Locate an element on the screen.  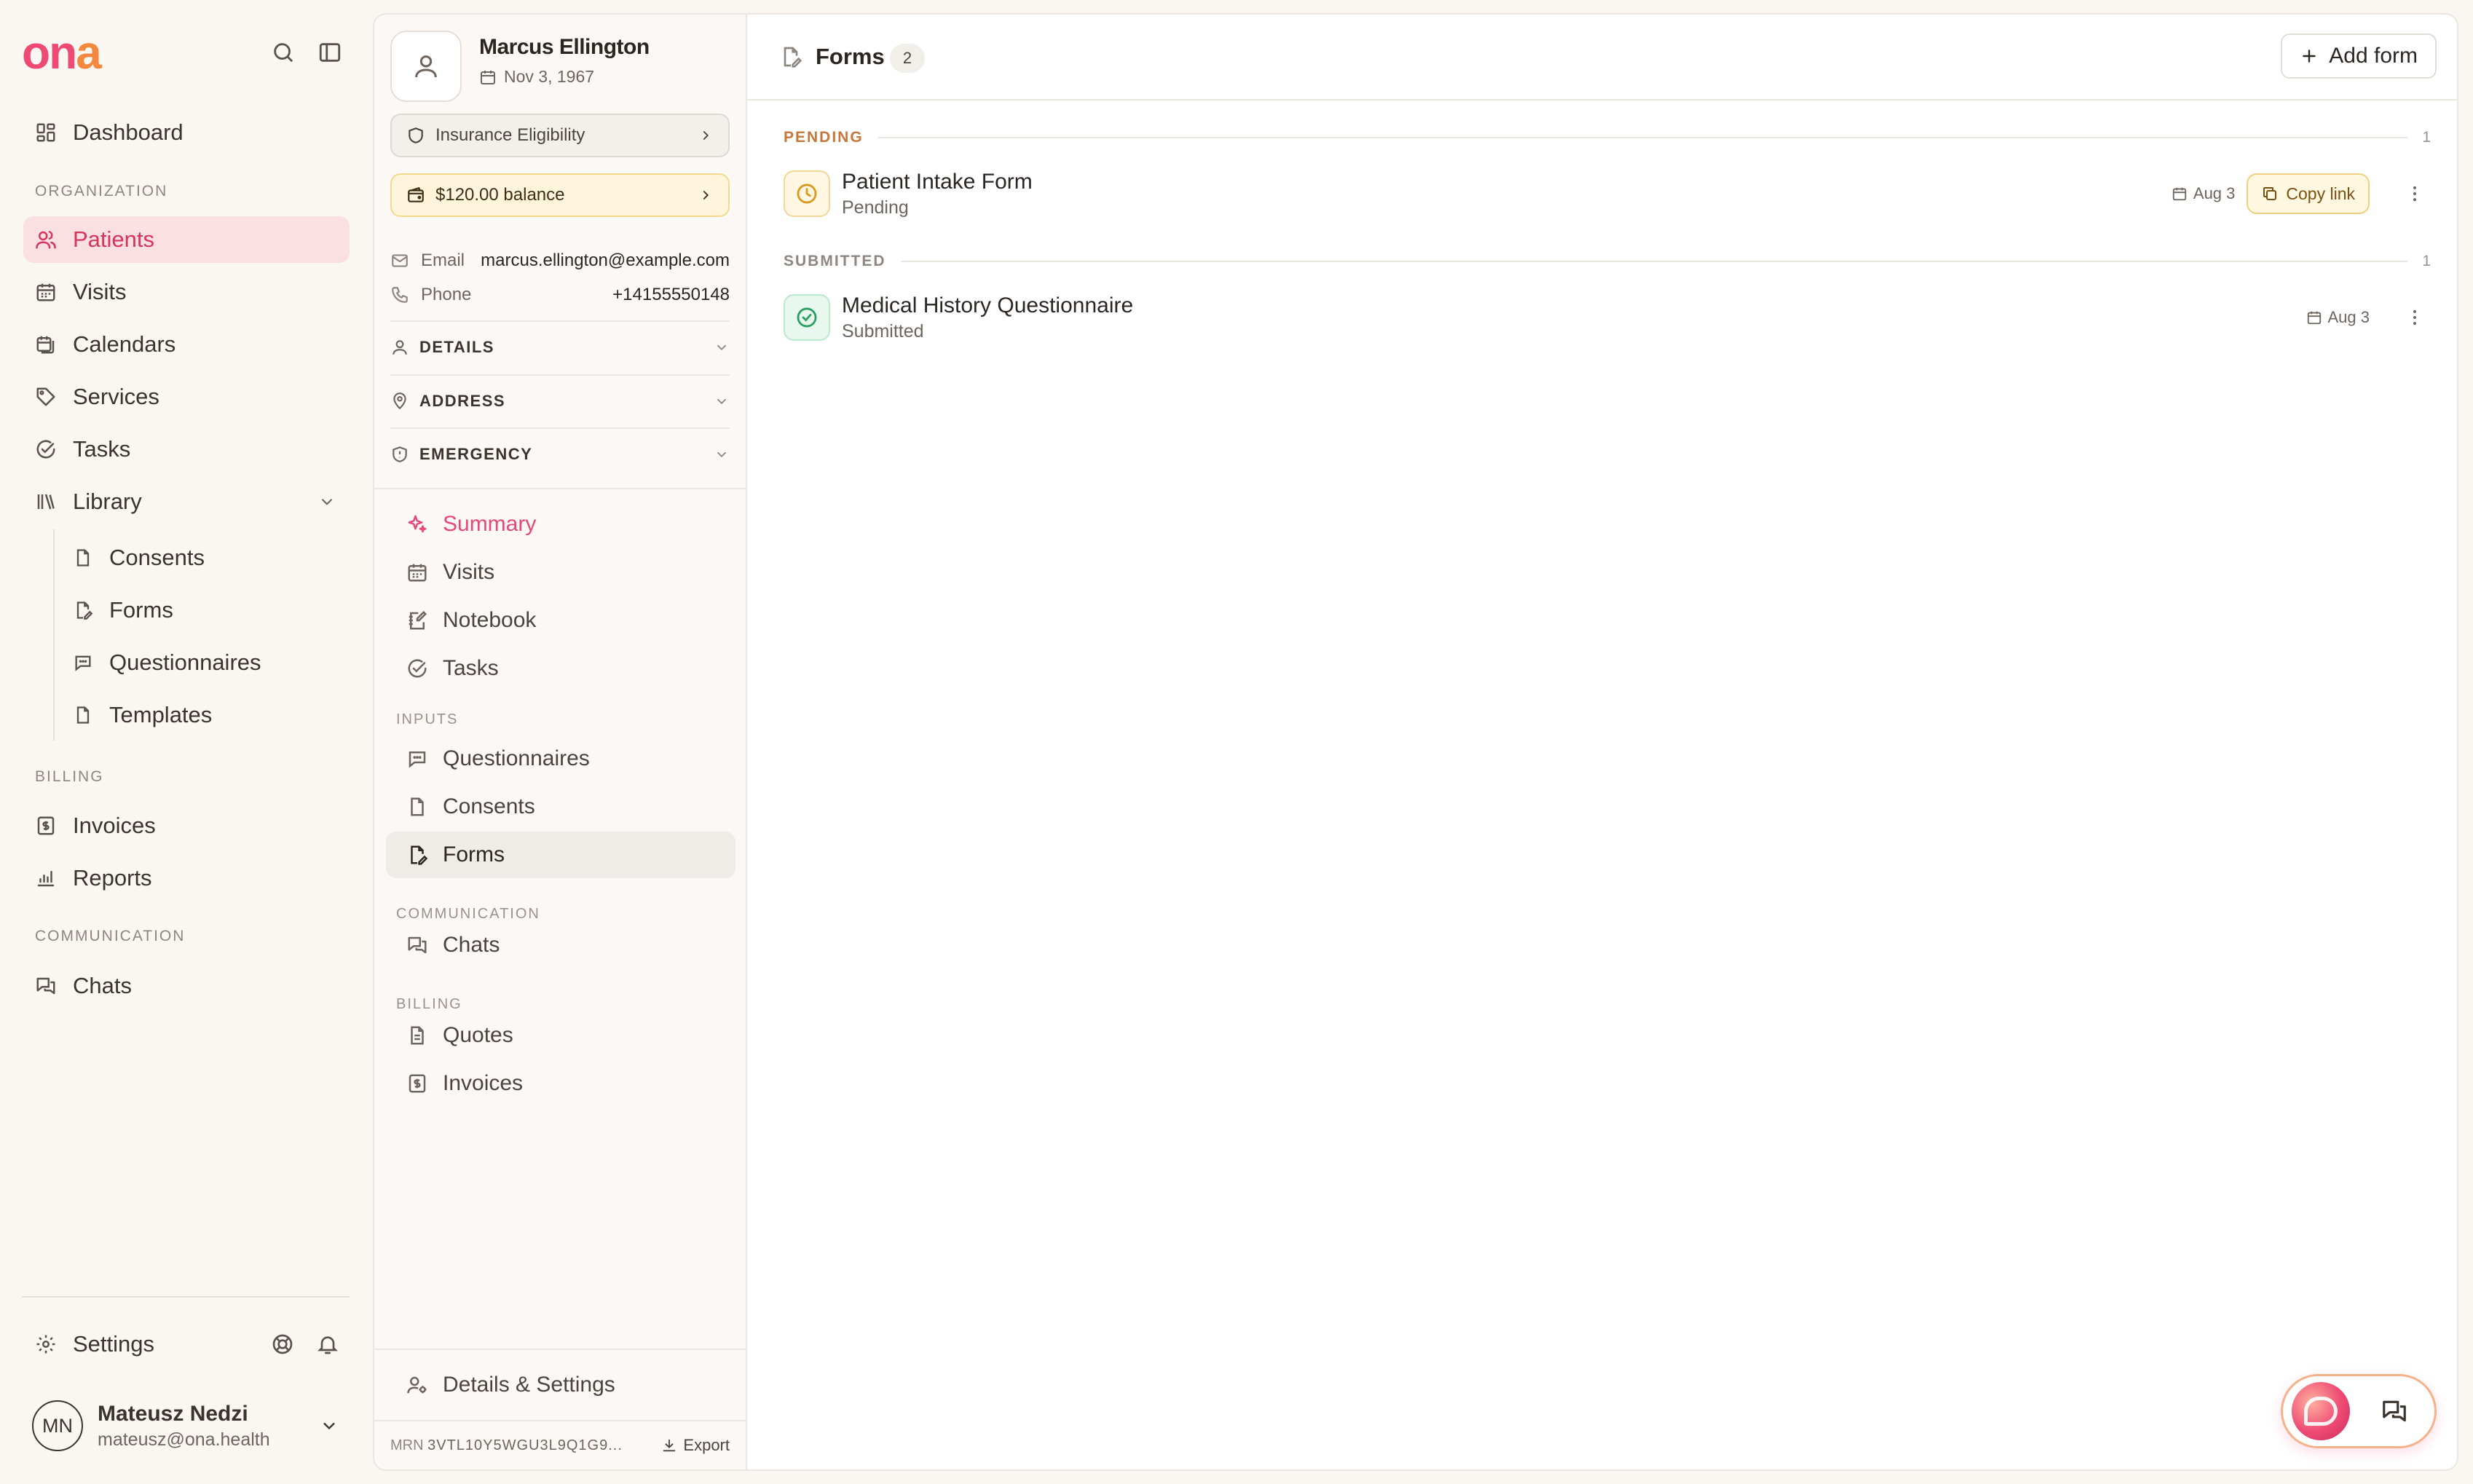
app-logo: ona is located at coordinates (62, 52).